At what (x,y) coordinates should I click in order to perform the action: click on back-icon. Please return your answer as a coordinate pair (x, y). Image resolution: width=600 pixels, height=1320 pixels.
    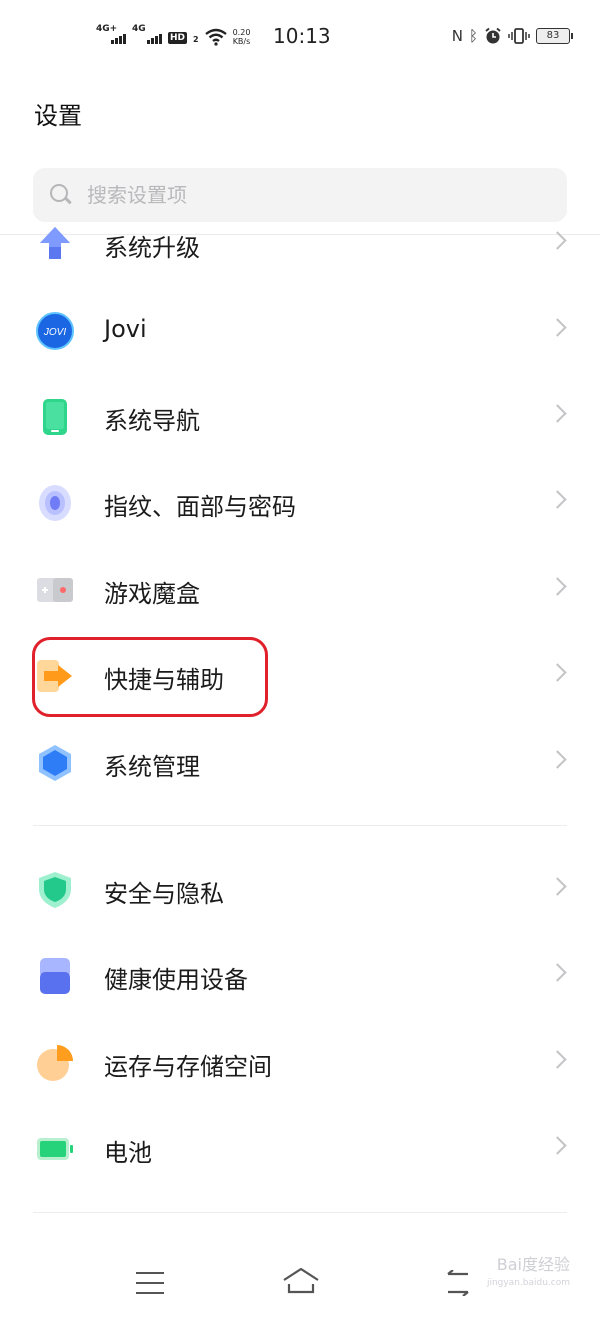
    Looking at the image, I should click on (458, 1283).